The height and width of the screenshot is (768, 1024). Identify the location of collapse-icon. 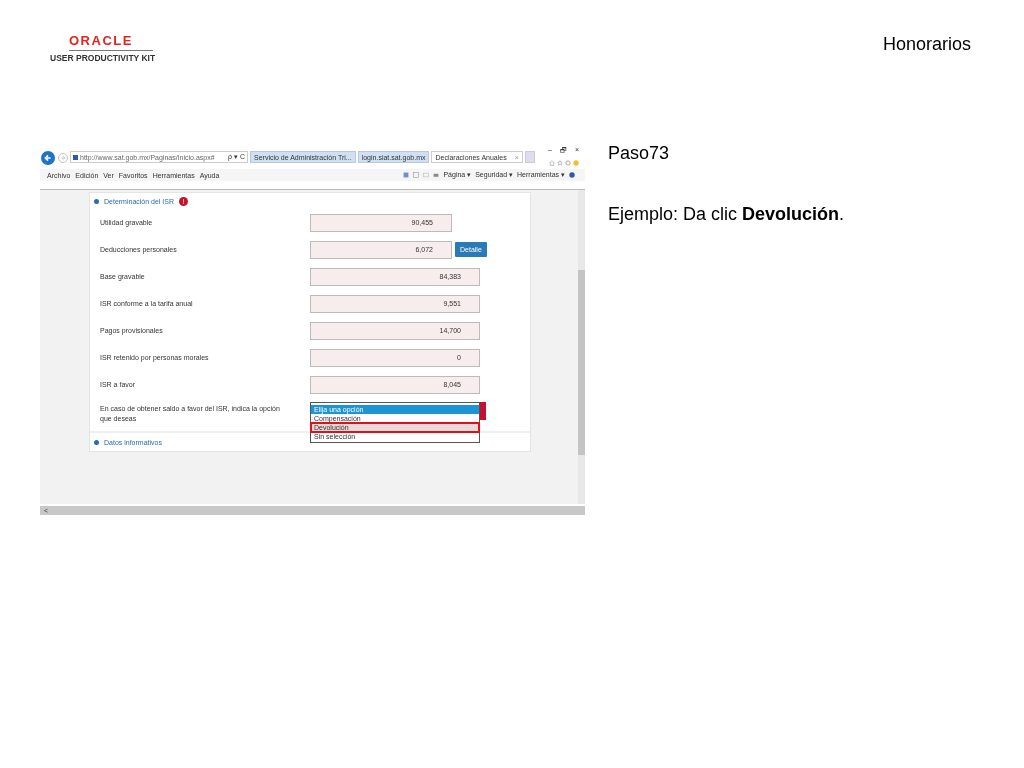
(96, 201).